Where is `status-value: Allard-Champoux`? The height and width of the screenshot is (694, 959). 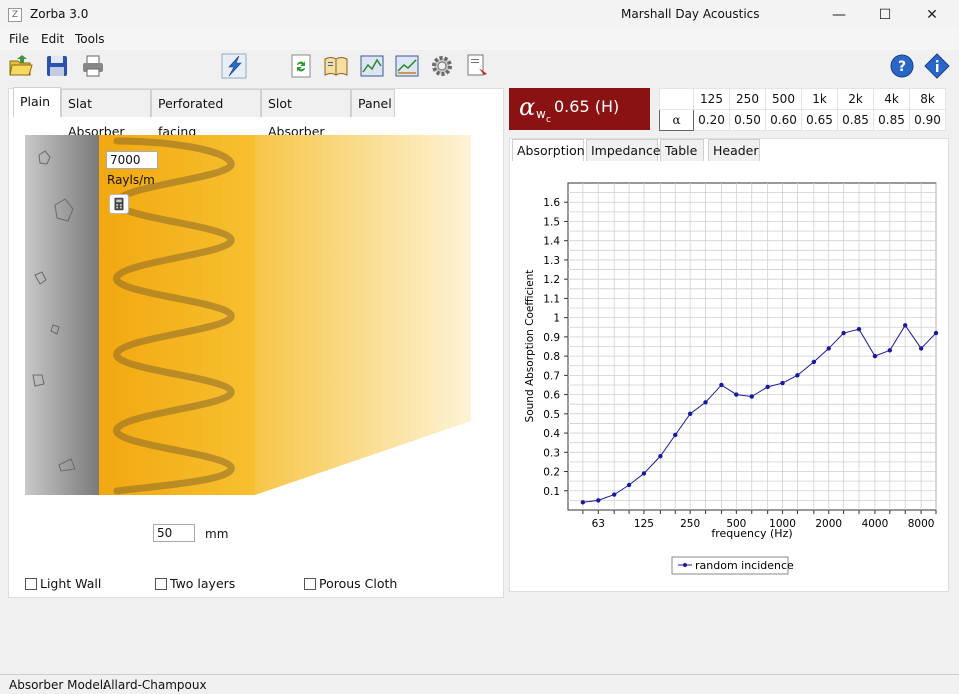
status-value: Allard-Champoux is located at coordinates (155, 685).